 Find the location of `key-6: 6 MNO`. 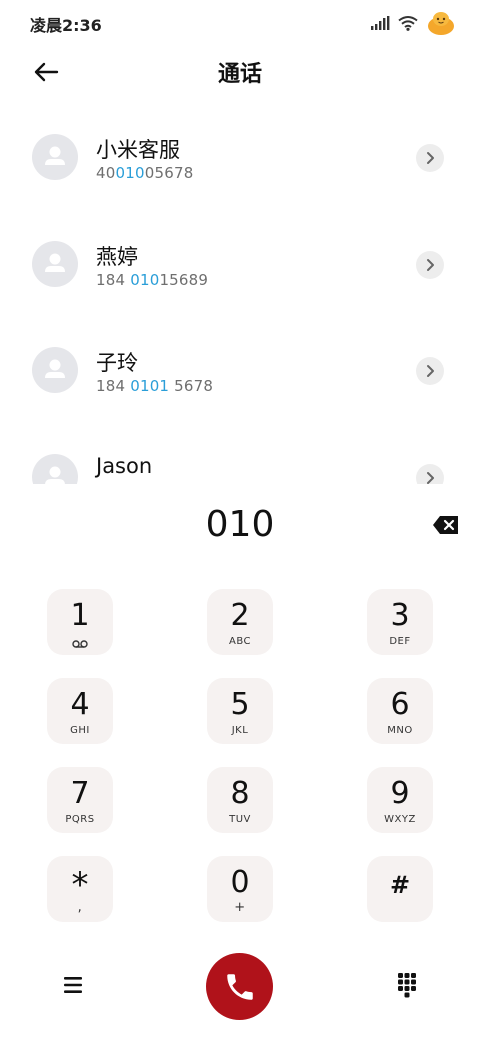

key-6: 6 MNO is located at coordinates (400, 711).